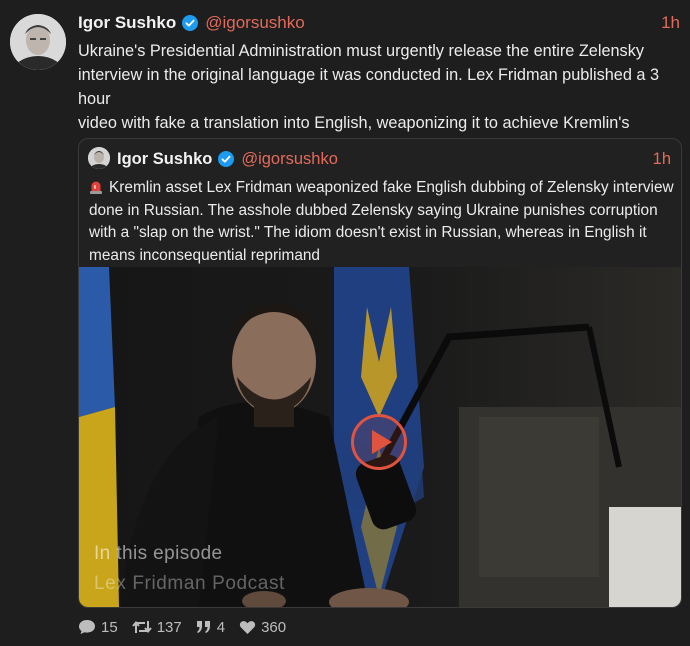 This screenshot has height=646, width=690. Describe the element at coordinates (221, 627) in the screenshot. I see `quote-count: 4` at that location.